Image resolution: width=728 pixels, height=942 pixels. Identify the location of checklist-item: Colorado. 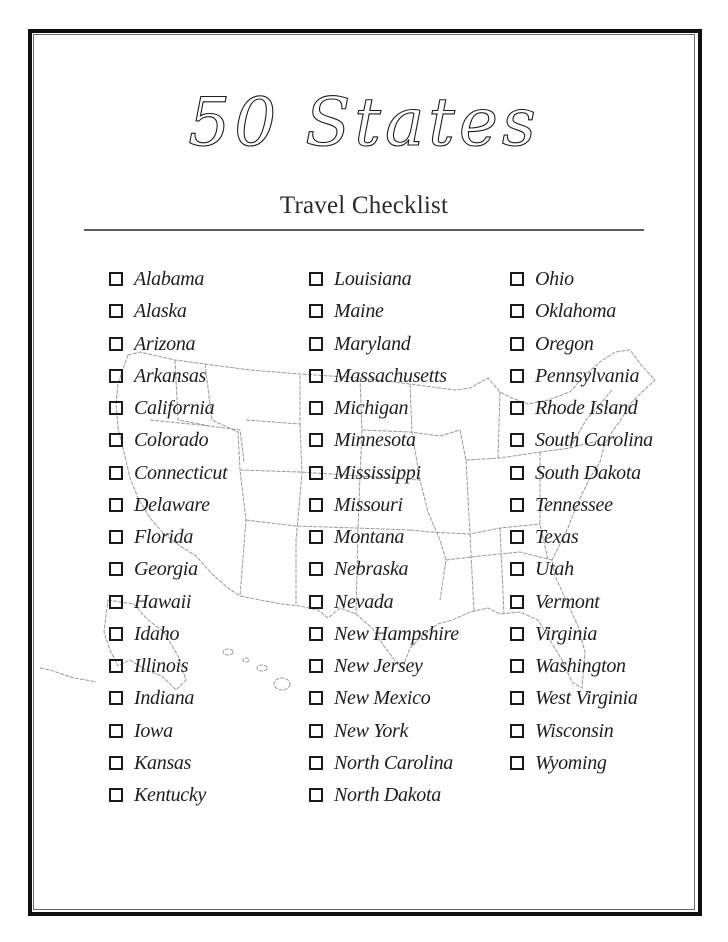
(209, 440).